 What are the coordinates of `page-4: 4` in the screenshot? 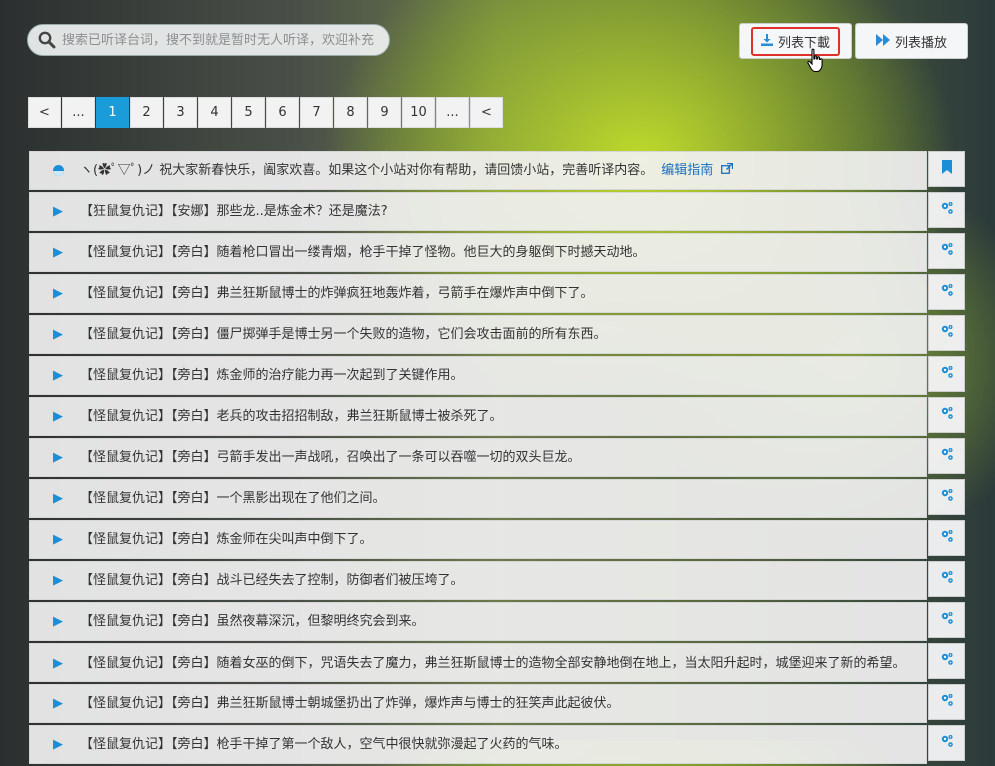 It's located at (214, 112).